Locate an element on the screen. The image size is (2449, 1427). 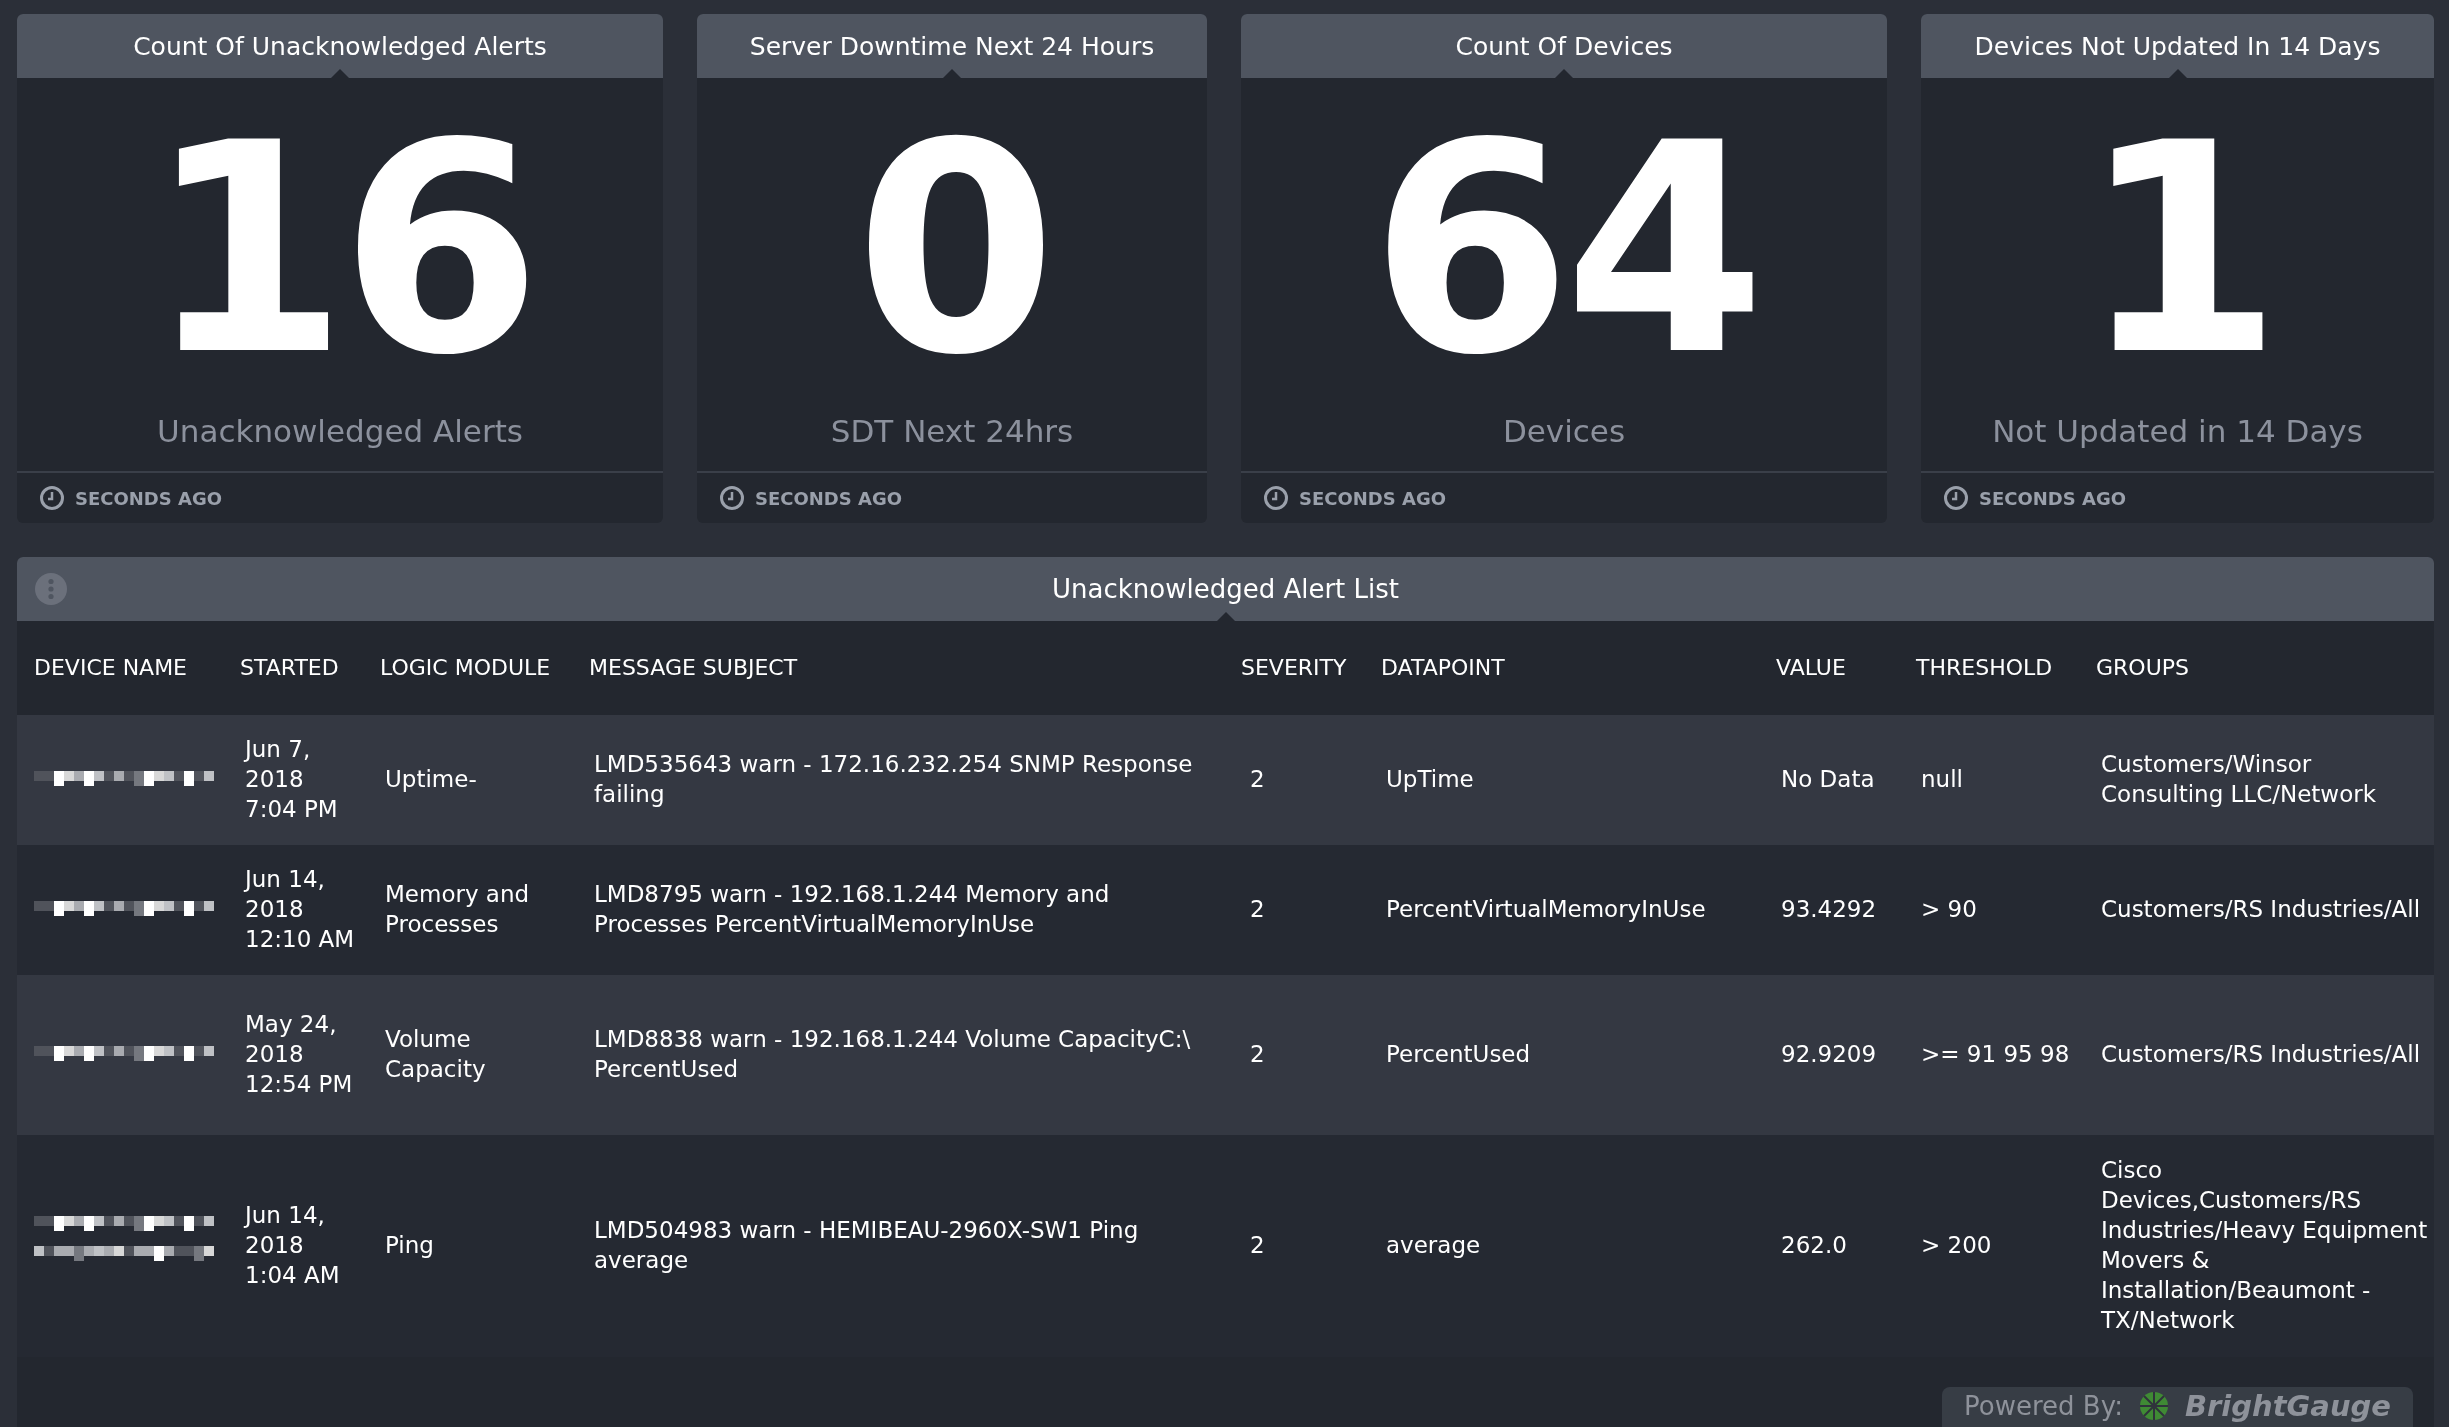
table-cell: LMD8838 warn - 192.168.1.244 Volume CapacityC:\ PercentUsed is located at coordinates (898, 1055).